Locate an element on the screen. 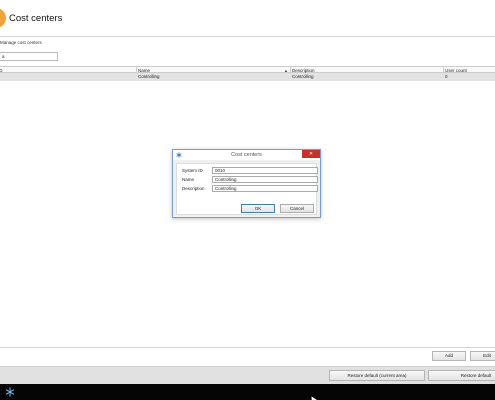 The width and height of the screenshot is (495, 400). restore-default-current-area-button: Restore default (current area) is located at coordinates (377, 375).